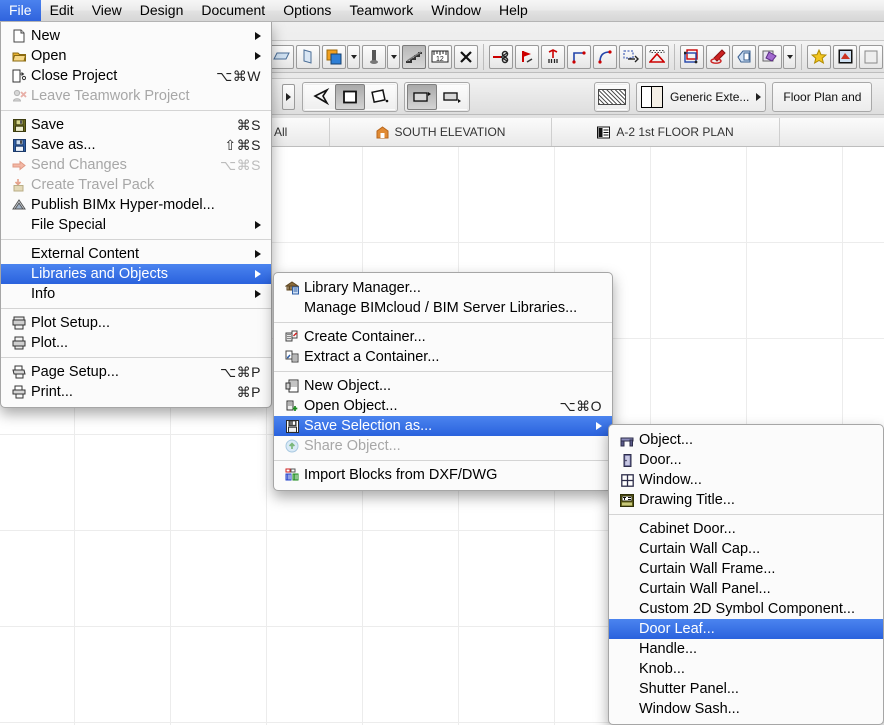  What do you see at coordinates (62, 10) in the screenshot?
I see `menubar-item-edit: Edit` at bounding box center [62, 10].